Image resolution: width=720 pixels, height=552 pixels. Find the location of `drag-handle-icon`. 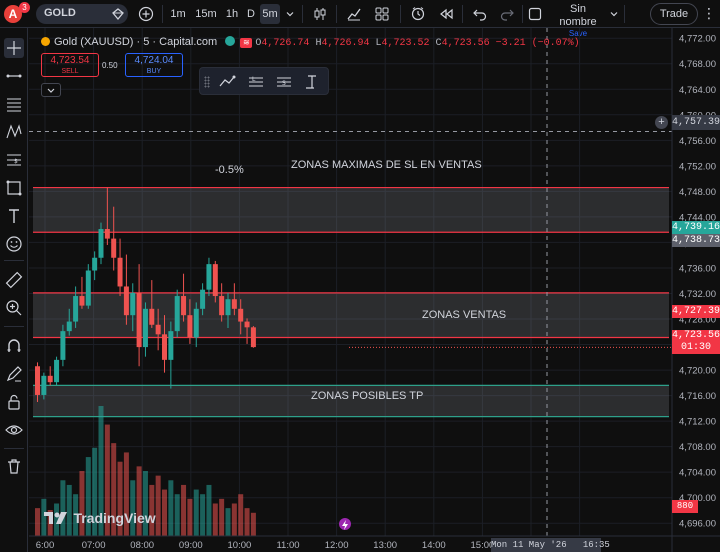

drag-handle-icon is located at coordinates (207, 82).